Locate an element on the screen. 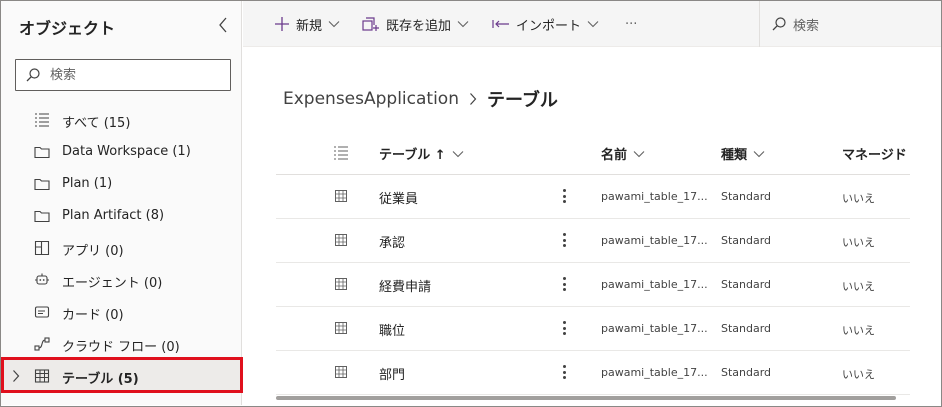 This screenshot has width=942, height=407. selection-highlight-box is located at coordinates (122, 375).